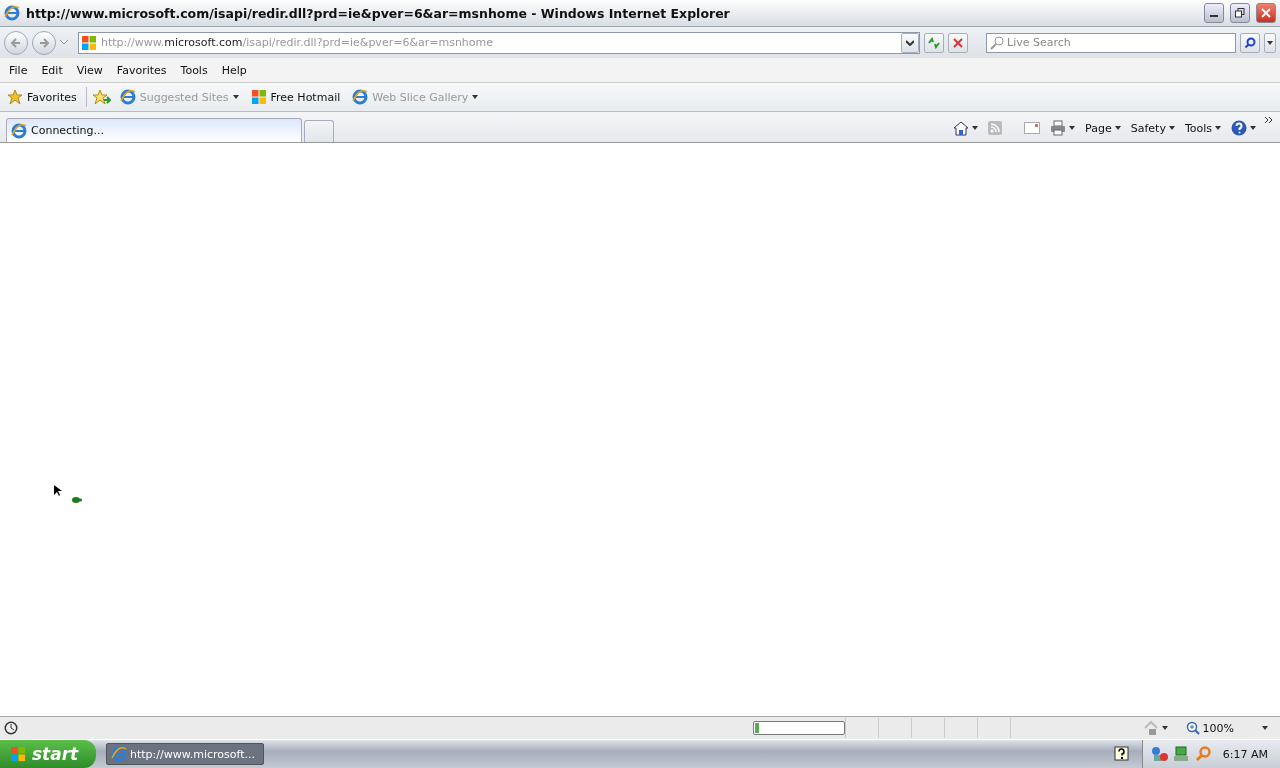 Image resolution: width=1280 pixels, height=768 pixels. What do you see at coordinates (1269, 120) in the screenshot?
I see `chevron-icon` at bounding box center [1269, 120].